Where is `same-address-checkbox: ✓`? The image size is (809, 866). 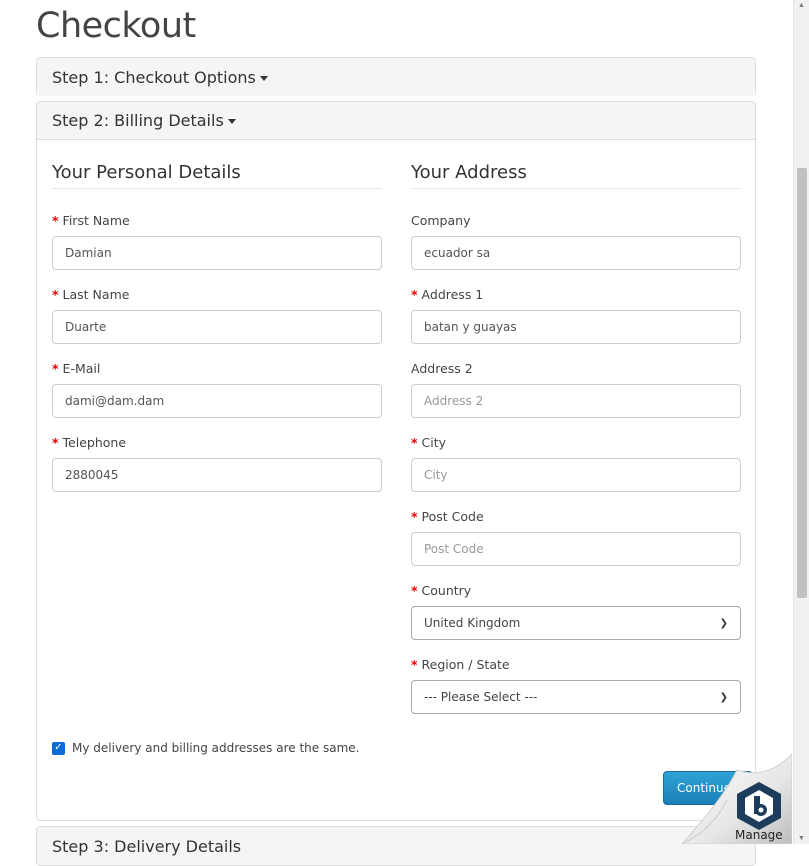
same-address-checkbox: ✓ is located at coordinates (58, 748).